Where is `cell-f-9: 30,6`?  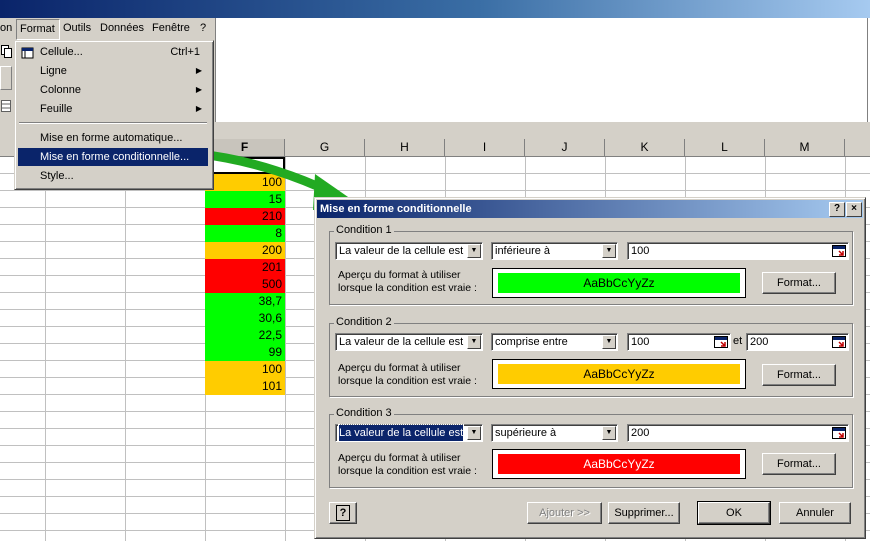 cell-f-9: 30,6 is located at coordinates (245, 318).